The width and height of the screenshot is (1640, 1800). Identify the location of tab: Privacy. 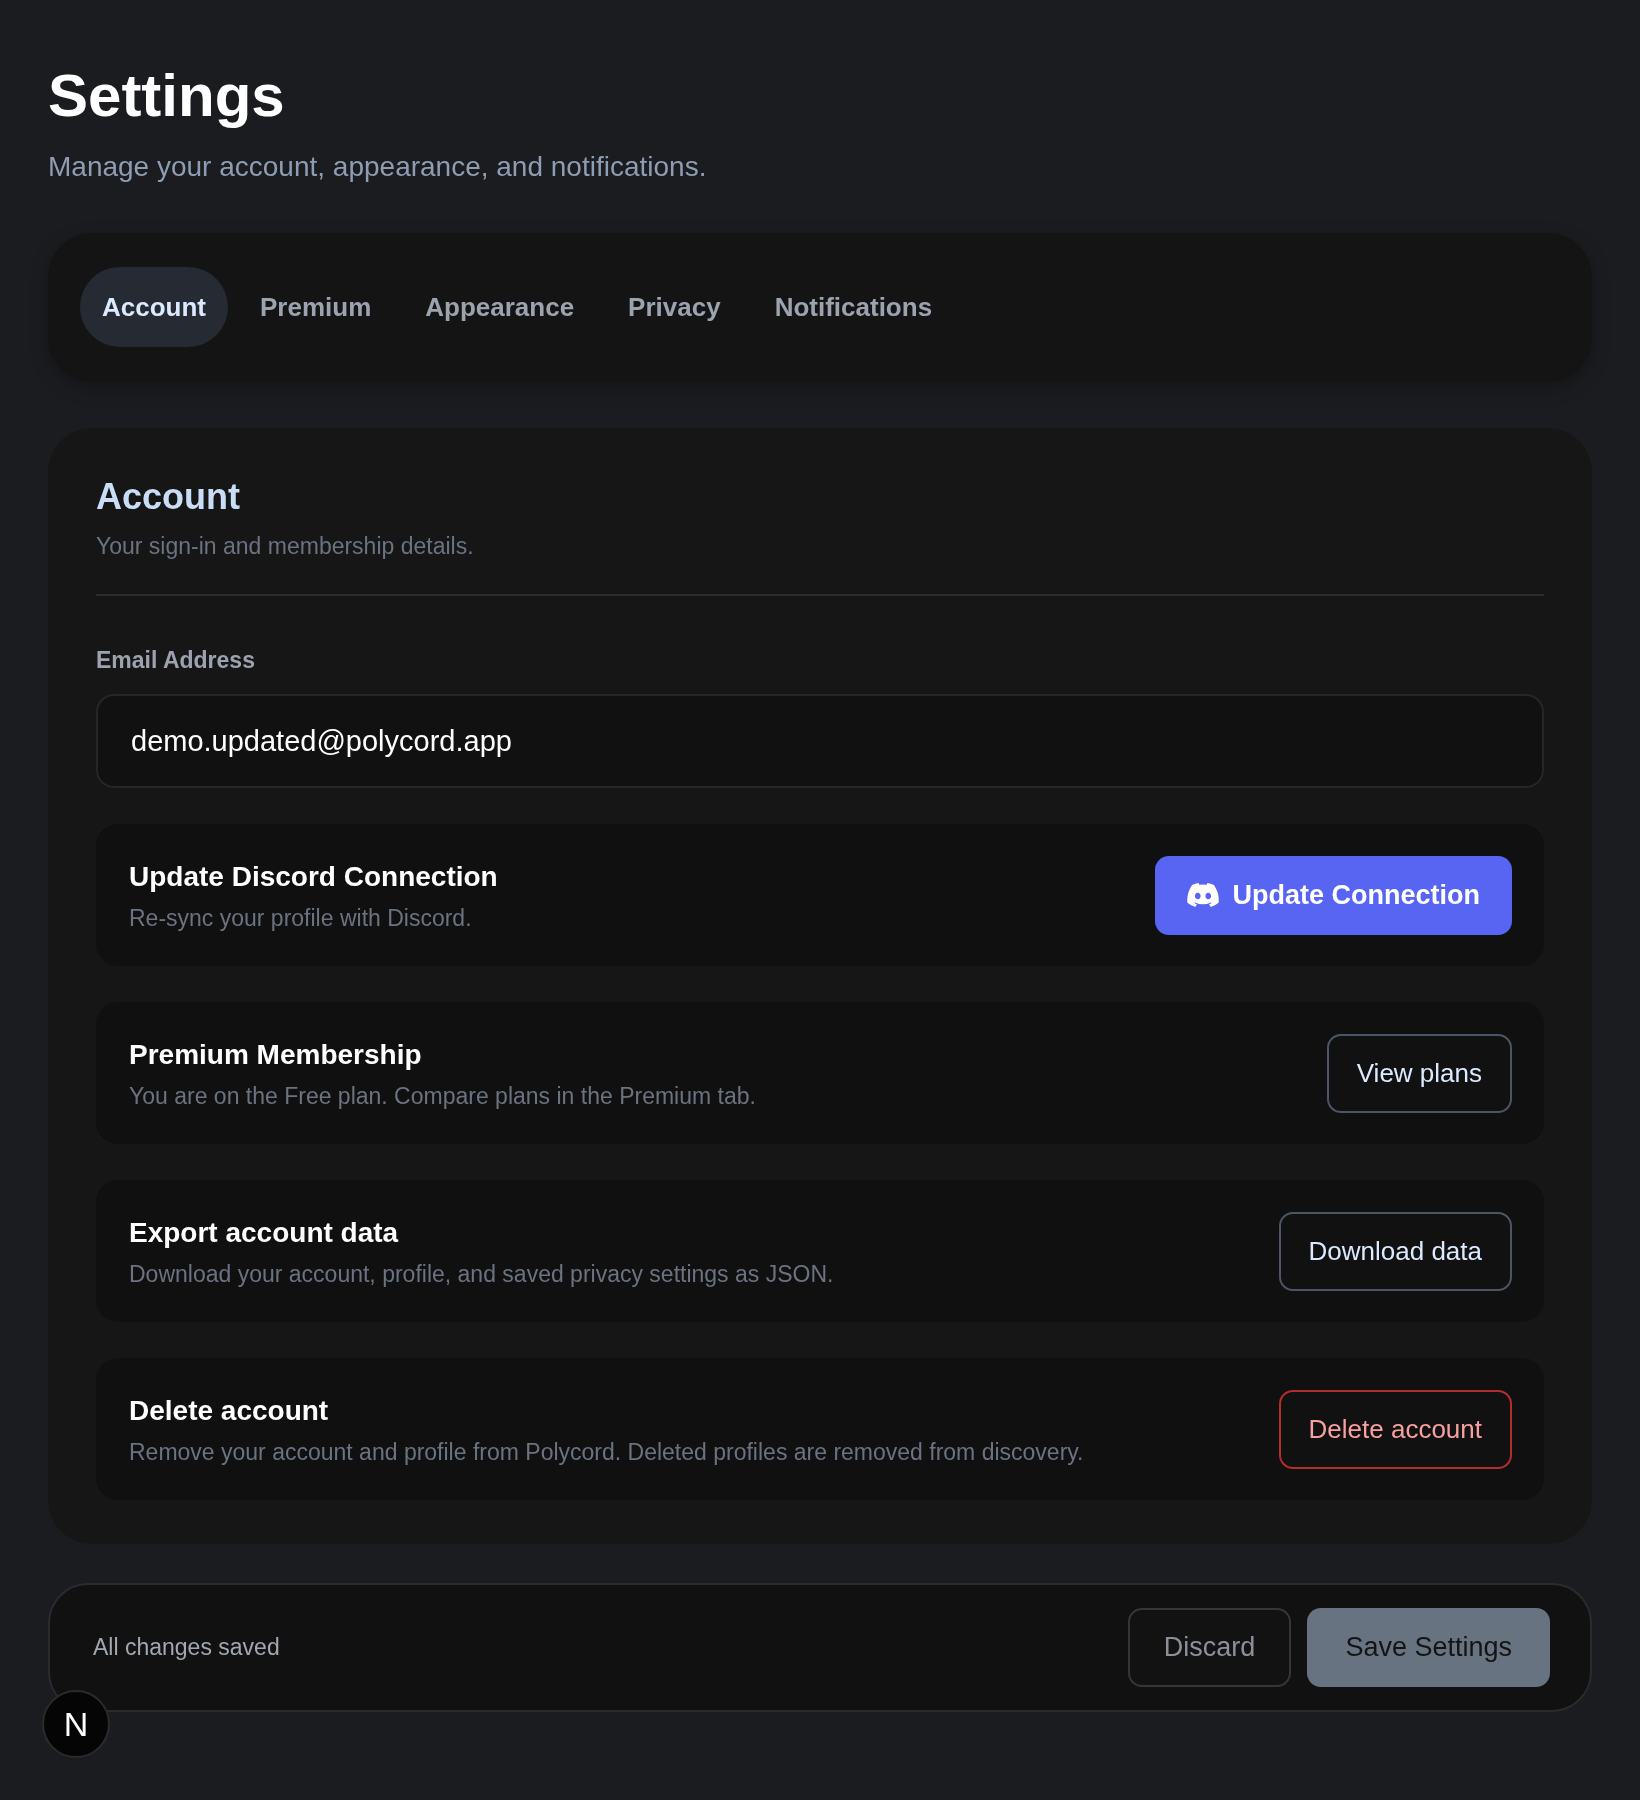
(674, 307).